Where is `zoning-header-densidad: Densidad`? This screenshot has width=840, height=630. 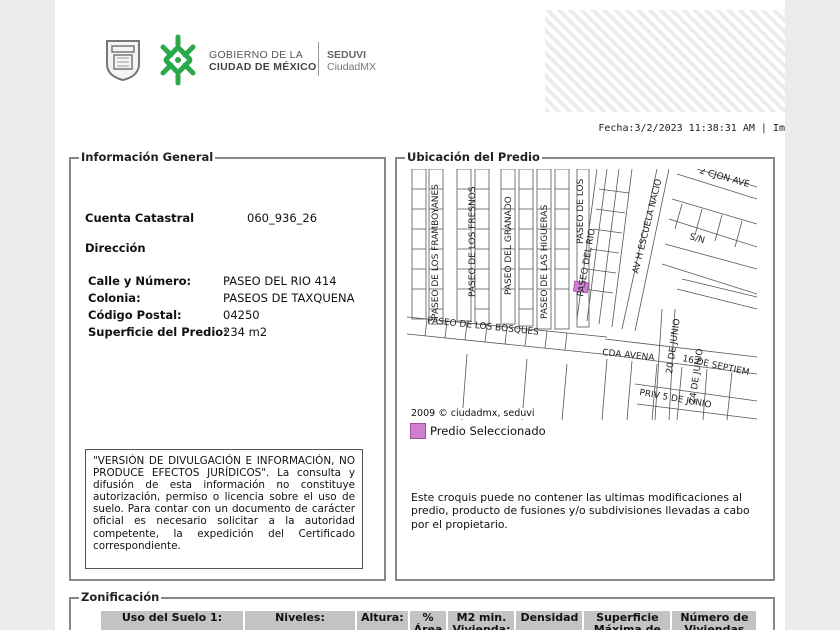 zoning-header-densidad: Densidad is located at coordinates (549, 620).